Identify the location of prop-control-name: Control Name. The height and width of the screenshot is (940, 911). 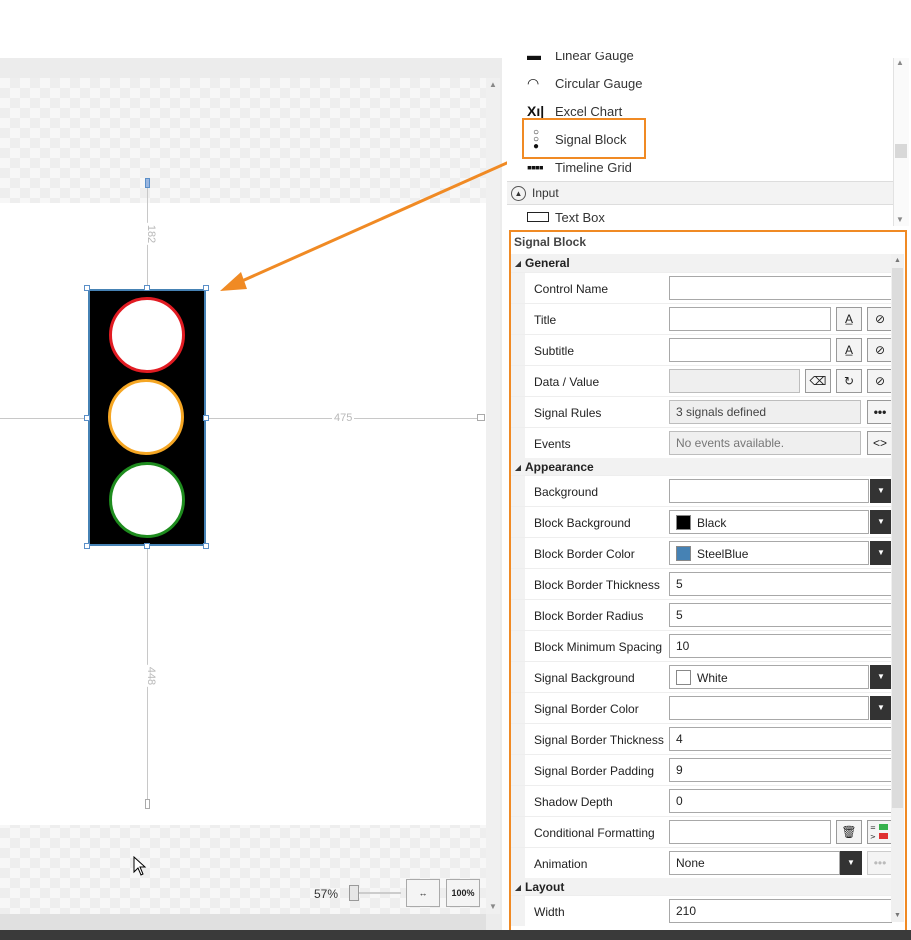
(702, 287).